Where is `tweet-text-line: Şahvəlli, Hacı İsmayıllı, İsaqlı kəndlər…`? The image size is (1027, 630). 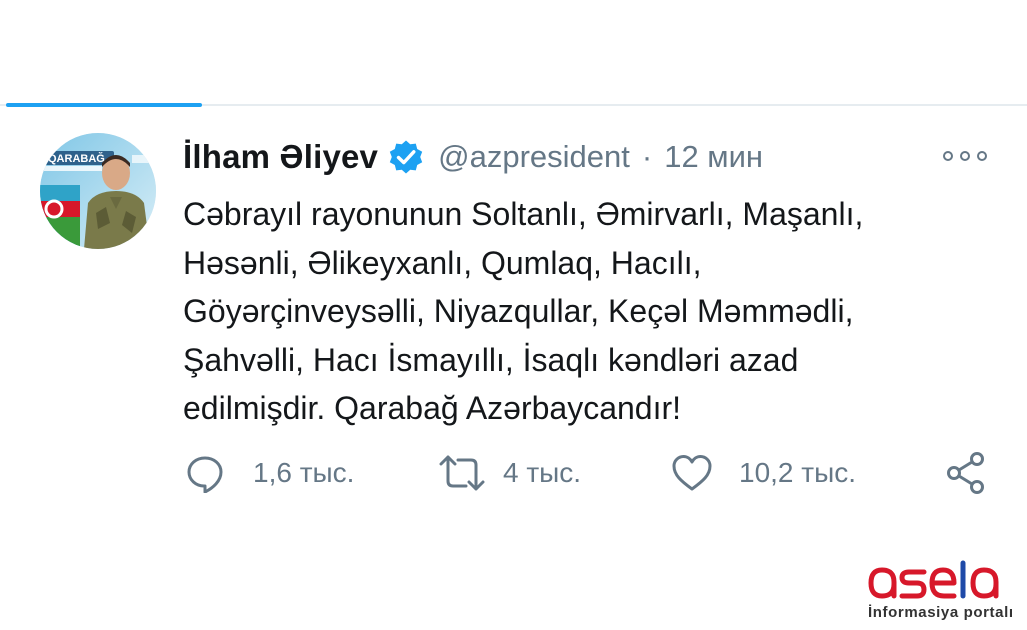 tweet-text-line: Şahvəlli, Hacı İsmayıllı, İsaqlı kəndlər… is located at coordinates (491, 359).